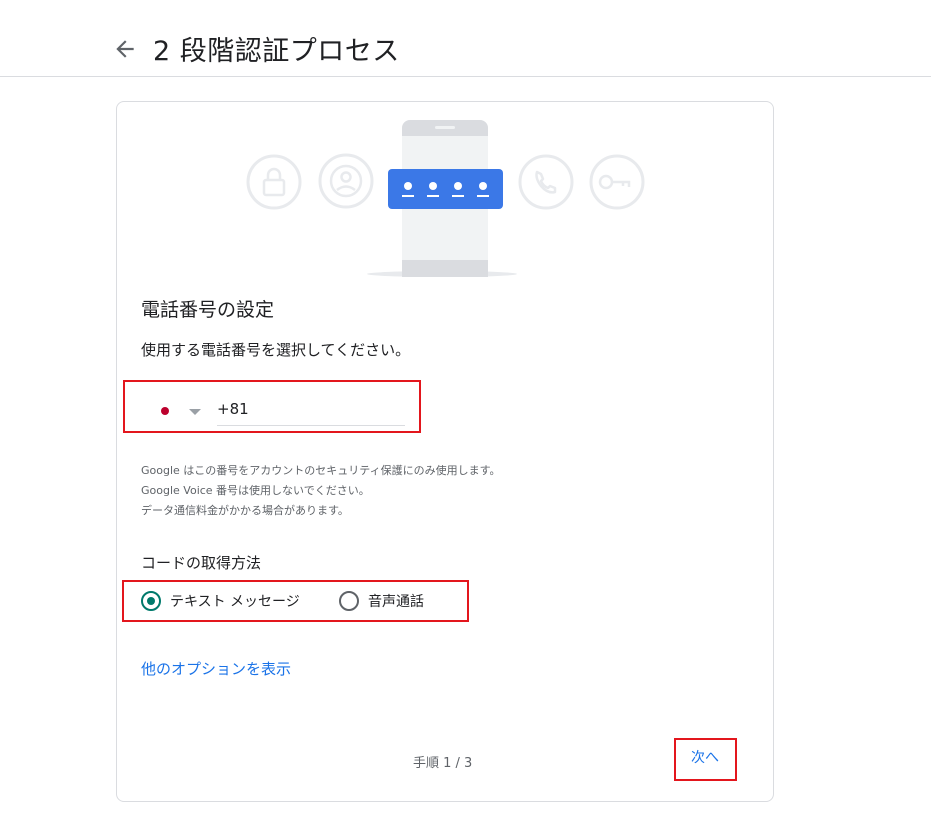 The width and height of the screenshot is (931, 831). Describe the element at coordinates (151, 601) in the screenshot. I see `radio-checked-icon` at that location.